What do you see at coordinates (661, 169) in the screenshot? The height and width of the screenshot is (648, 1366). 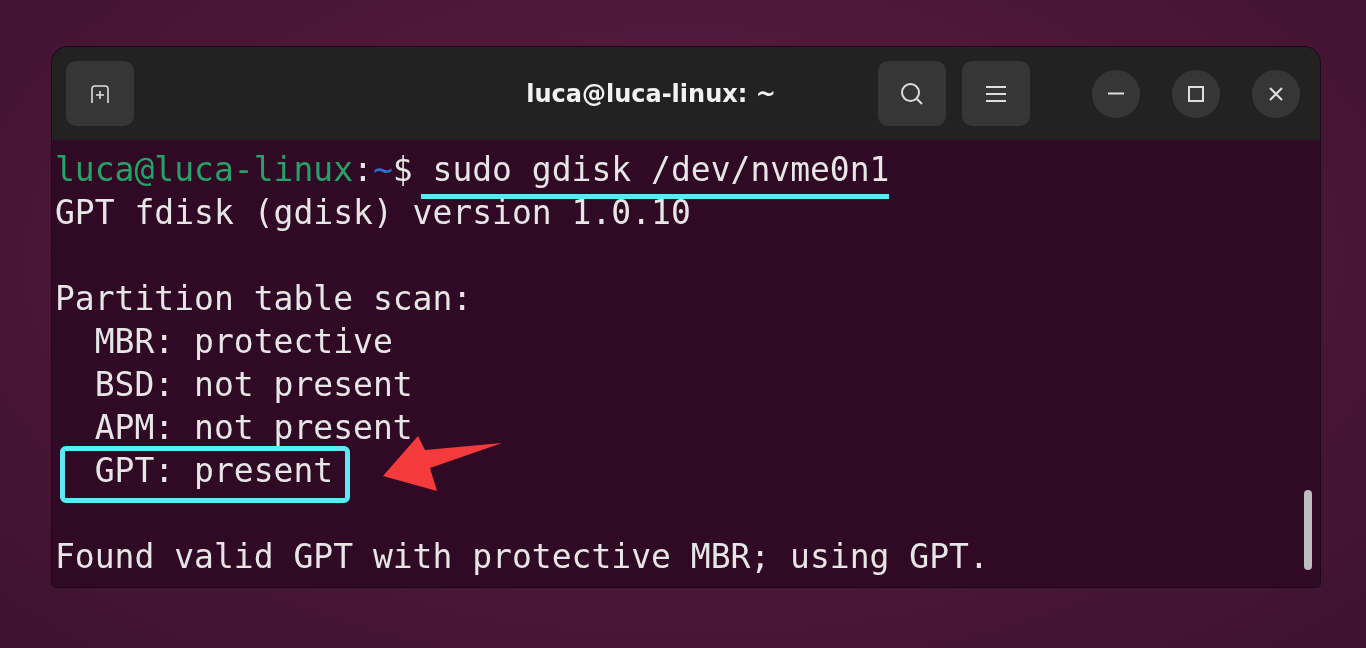 I see `command-text: sudo gdisk /dev/nvme0n1` at bounding box center [661, 169].